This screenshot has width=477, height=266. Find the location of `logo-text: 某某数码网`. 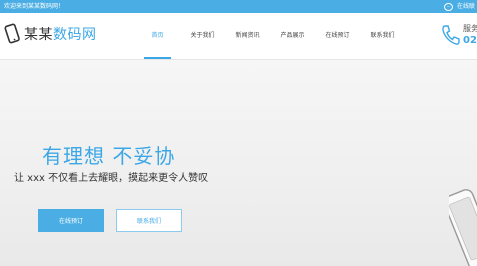

logo-text: 某某数码网 is located at coordinates (60, 34).